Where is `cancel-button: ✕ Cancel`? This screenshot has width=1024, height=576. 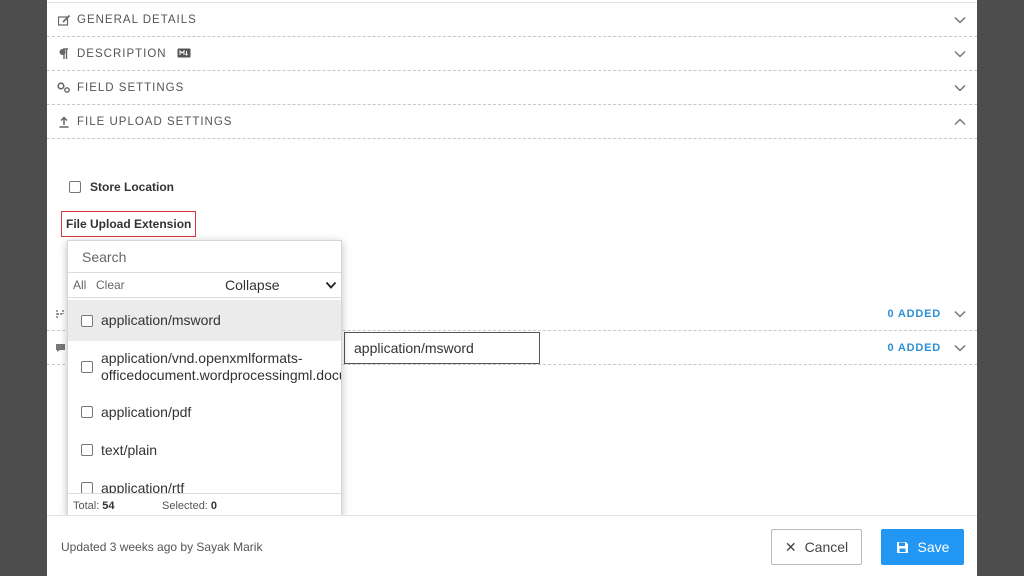
cancel-button: ✕ Cancel is located at coordinates (816, 547).